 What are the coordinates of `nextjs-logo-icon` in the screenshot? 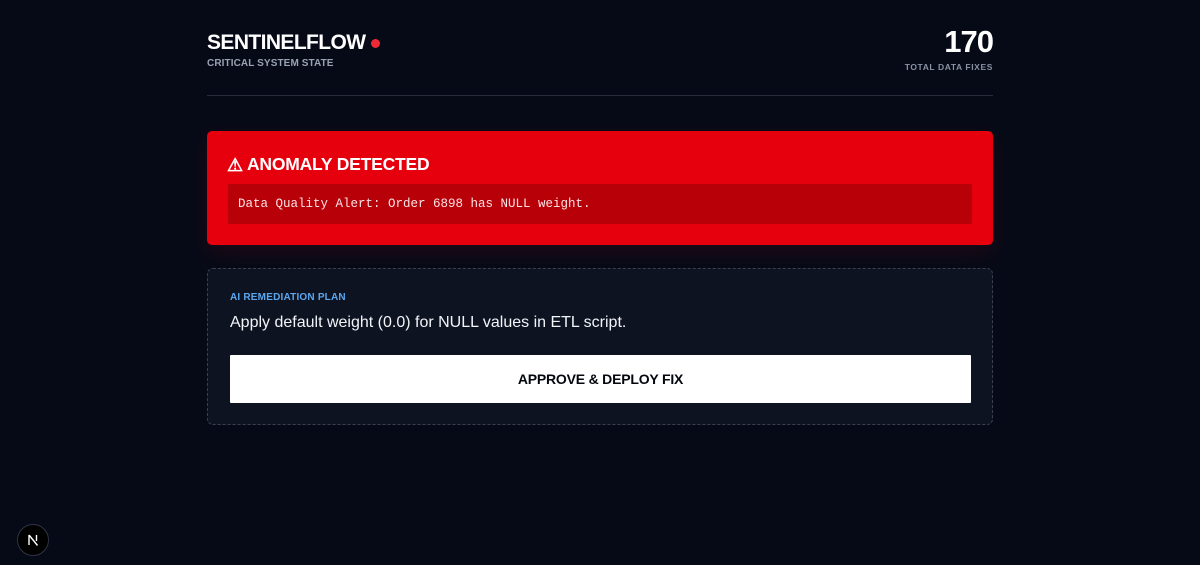 It's located at (33, 540).